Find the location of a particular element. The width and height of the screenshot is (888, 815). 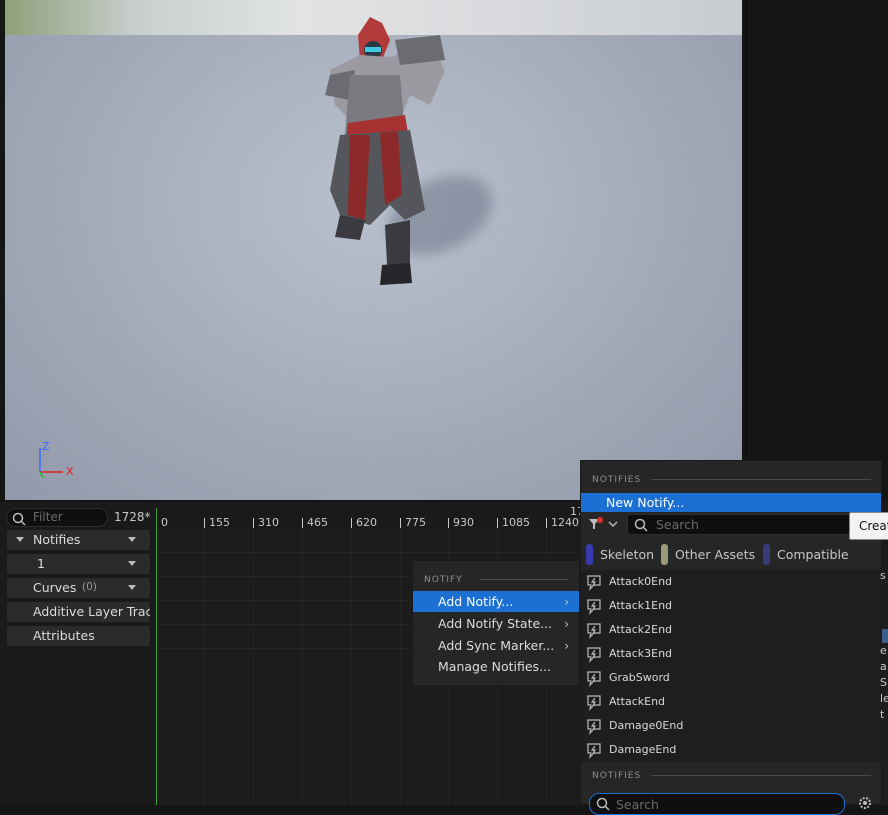

section-header: NOTIFY is located at coordinates (443, 580).